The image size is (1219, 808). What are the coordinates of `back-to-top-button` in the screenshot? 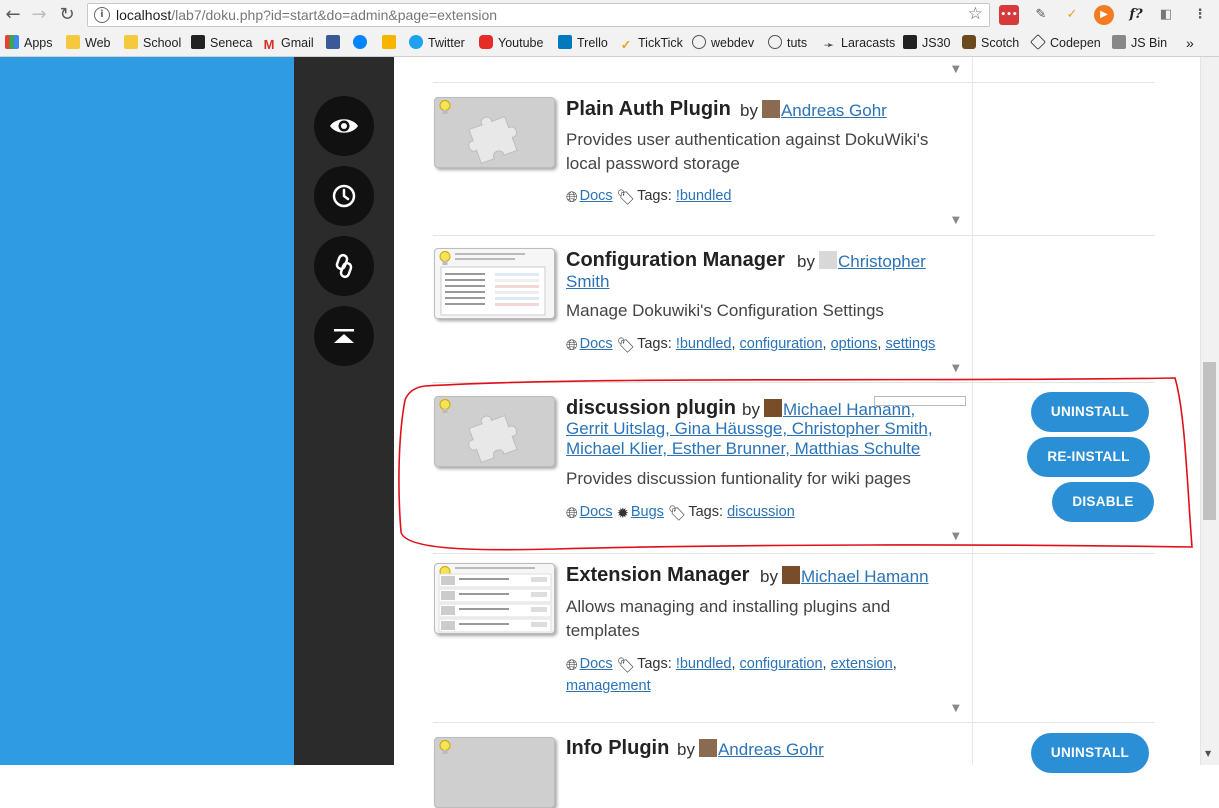 It's located at (344, 336).